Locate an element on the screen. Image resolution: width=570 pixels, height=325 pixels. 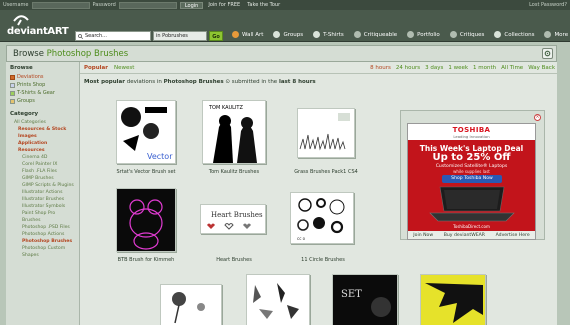
filter-all-time: All Time is located at coordinates (512, 68).